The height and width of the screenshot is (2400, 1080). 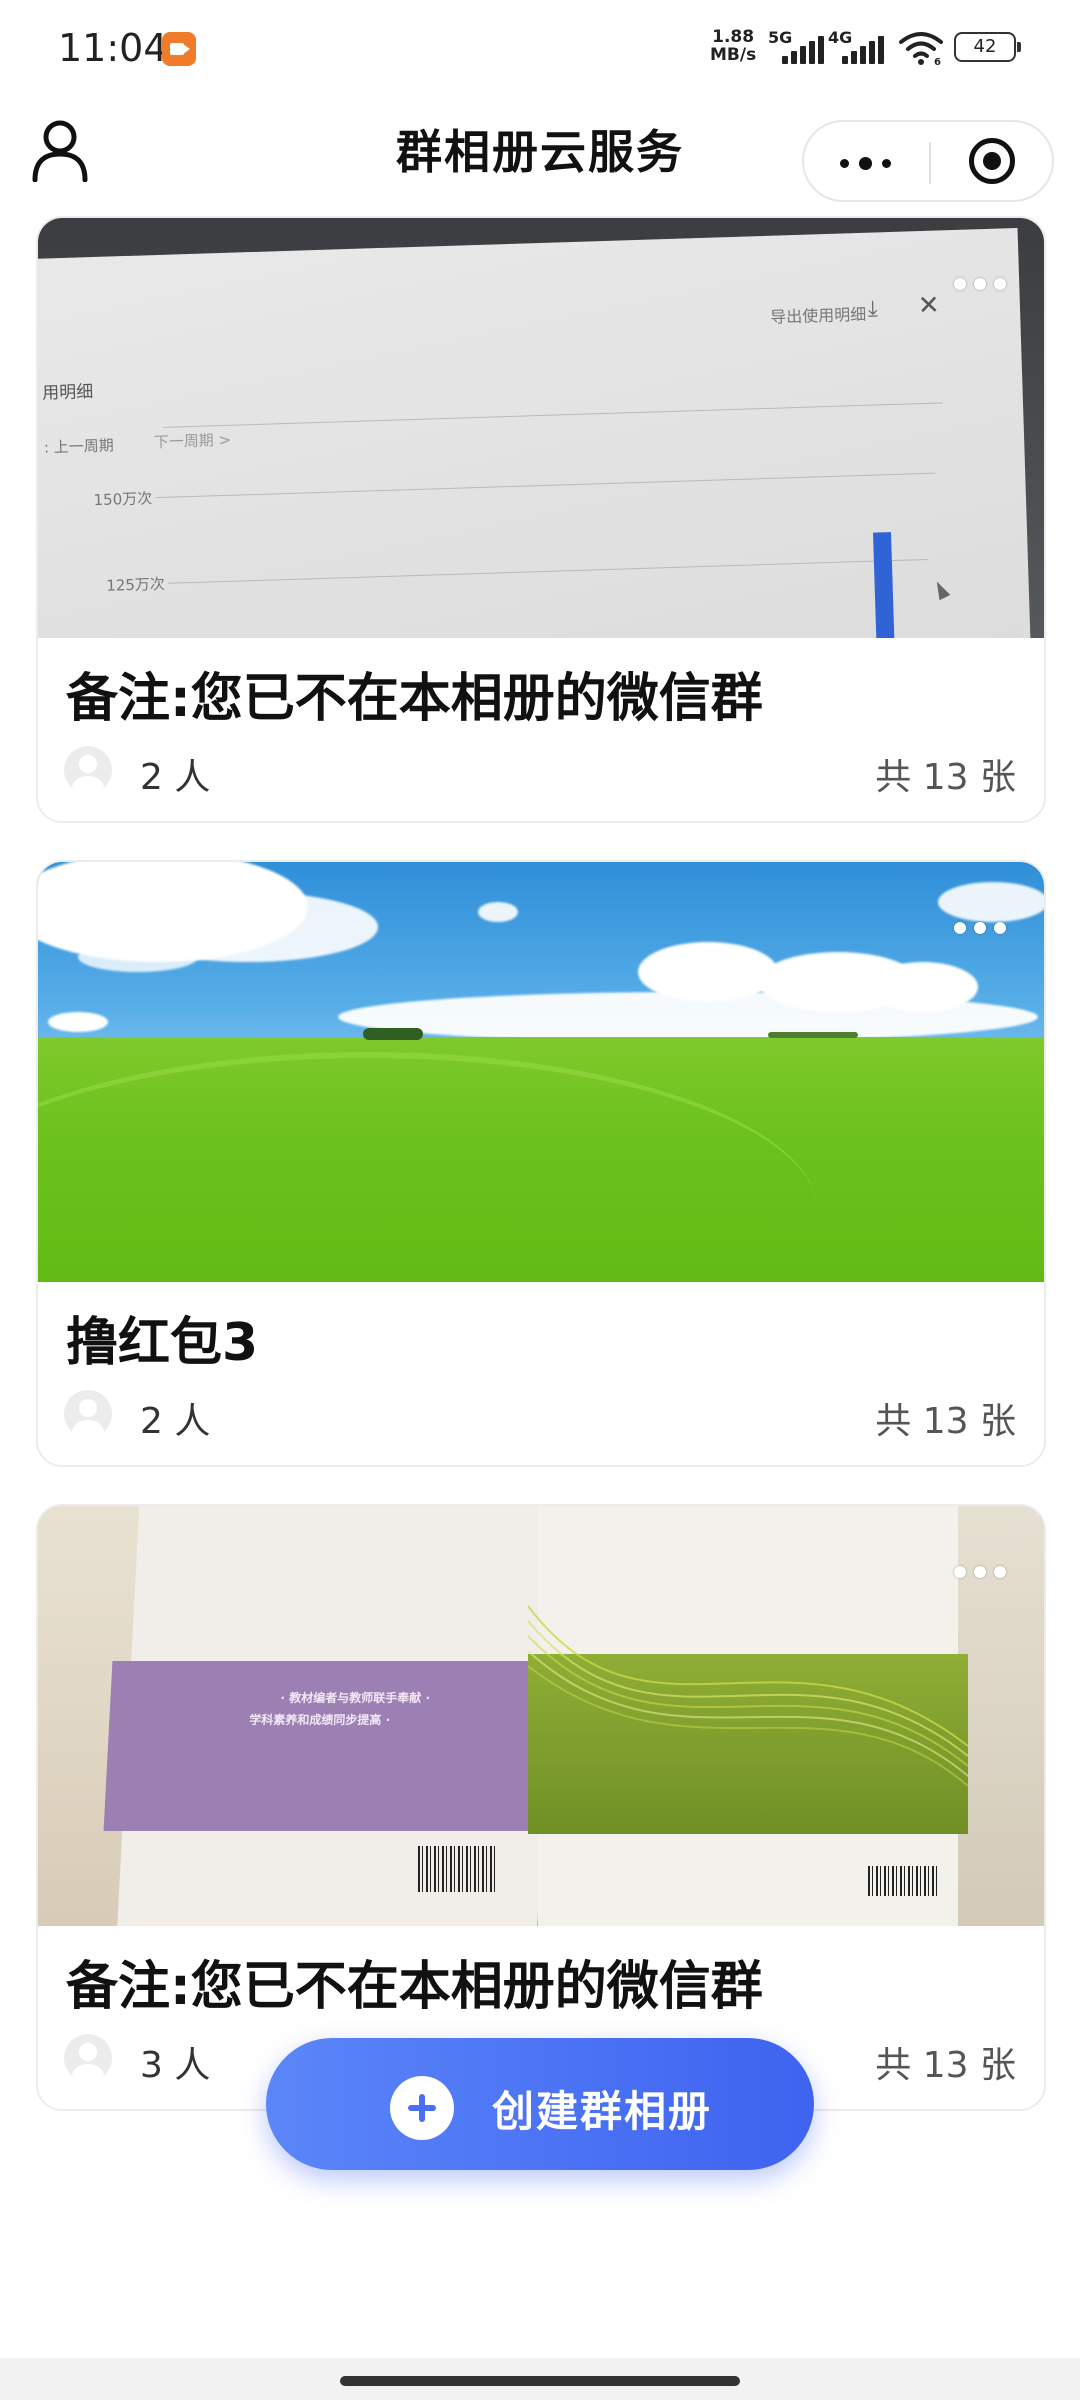 What do you see at coordinates (844, 163) in the screenshot?
I see `more-dots-icon` at bounding box center [844, 163].